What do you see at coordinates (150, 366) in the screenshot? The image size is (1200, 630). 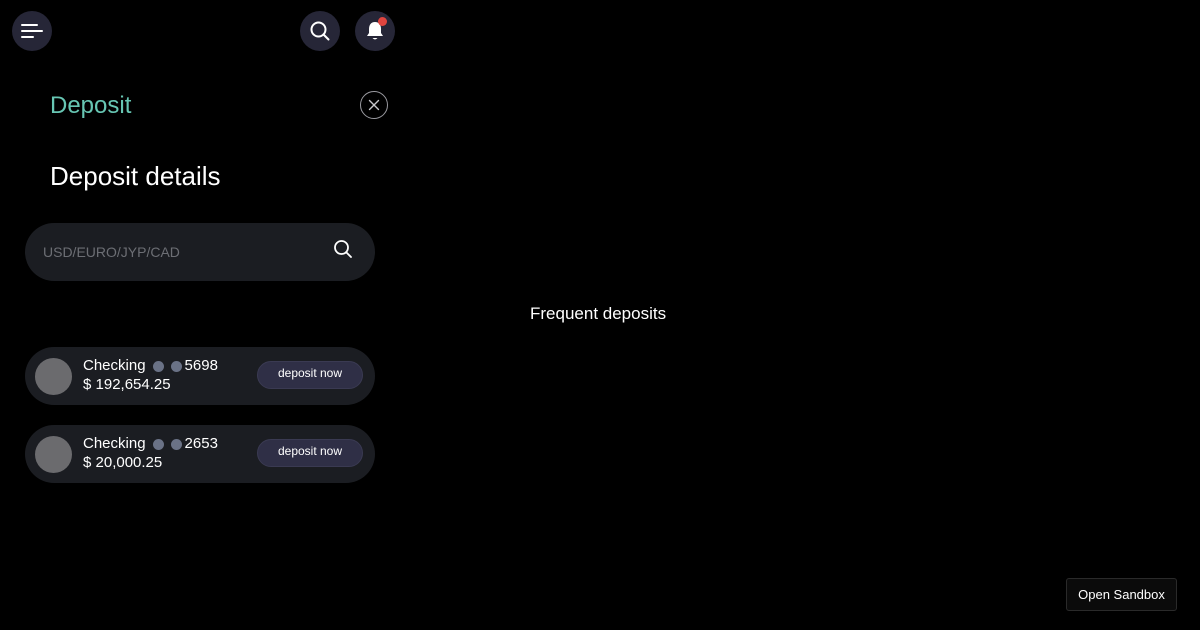 I see `account-name: Checking 5698` at bounding box center [150, 366].